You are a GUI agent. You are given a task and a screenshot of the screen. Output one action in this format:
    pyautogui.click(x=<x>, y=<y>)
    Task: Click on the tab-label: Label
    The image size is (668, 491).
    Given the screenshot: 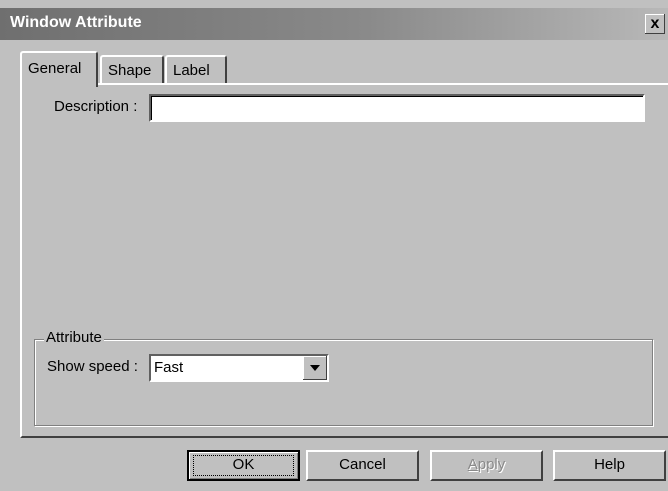 What is the action you would take?
    pyautogui.click(x=196, y=69)
    